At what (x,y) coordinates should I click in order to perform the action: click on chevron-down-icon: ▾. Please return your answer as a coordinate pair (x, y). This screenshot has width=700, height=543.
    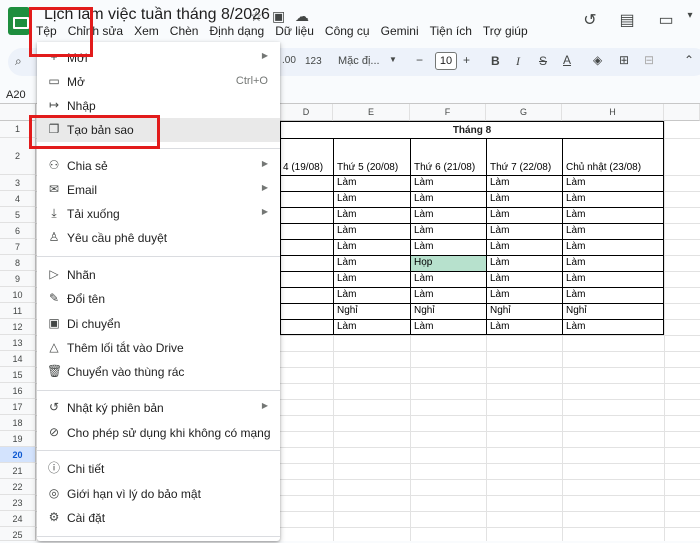
    Looking at the image, I should click on (690, 20).